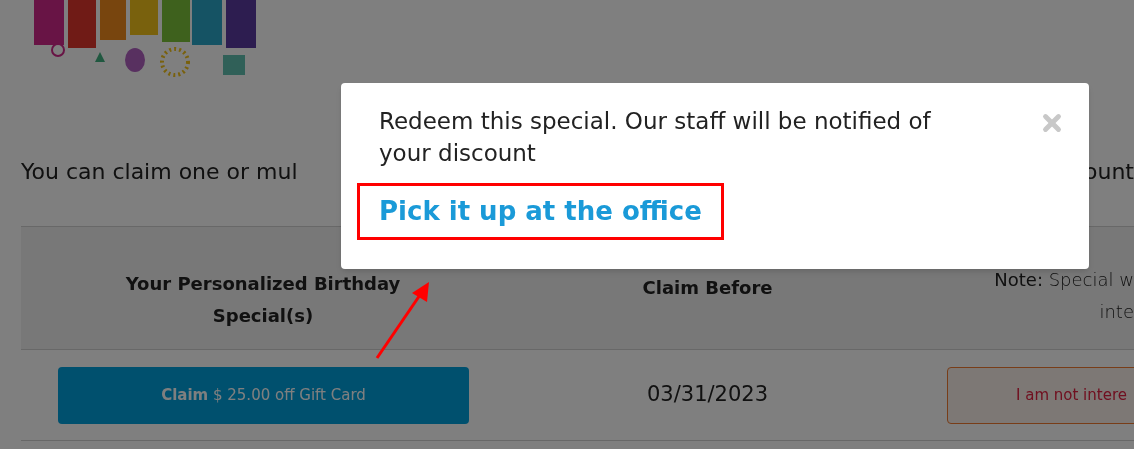  I want to click on intro-text: You can claim one or mul, so click(159, 172).